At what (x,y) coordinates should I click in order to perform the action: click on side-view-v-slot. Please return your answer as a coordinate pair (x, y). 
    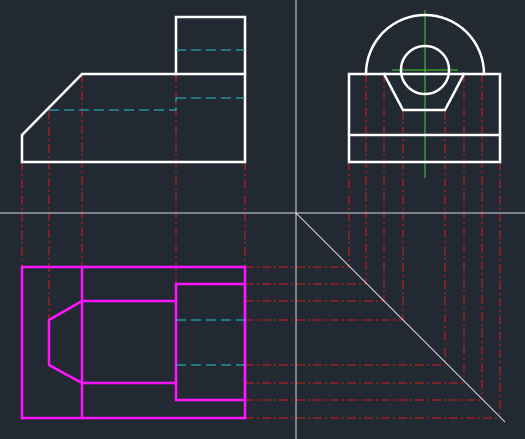
    Looking at the image, I should click on (424, 92).